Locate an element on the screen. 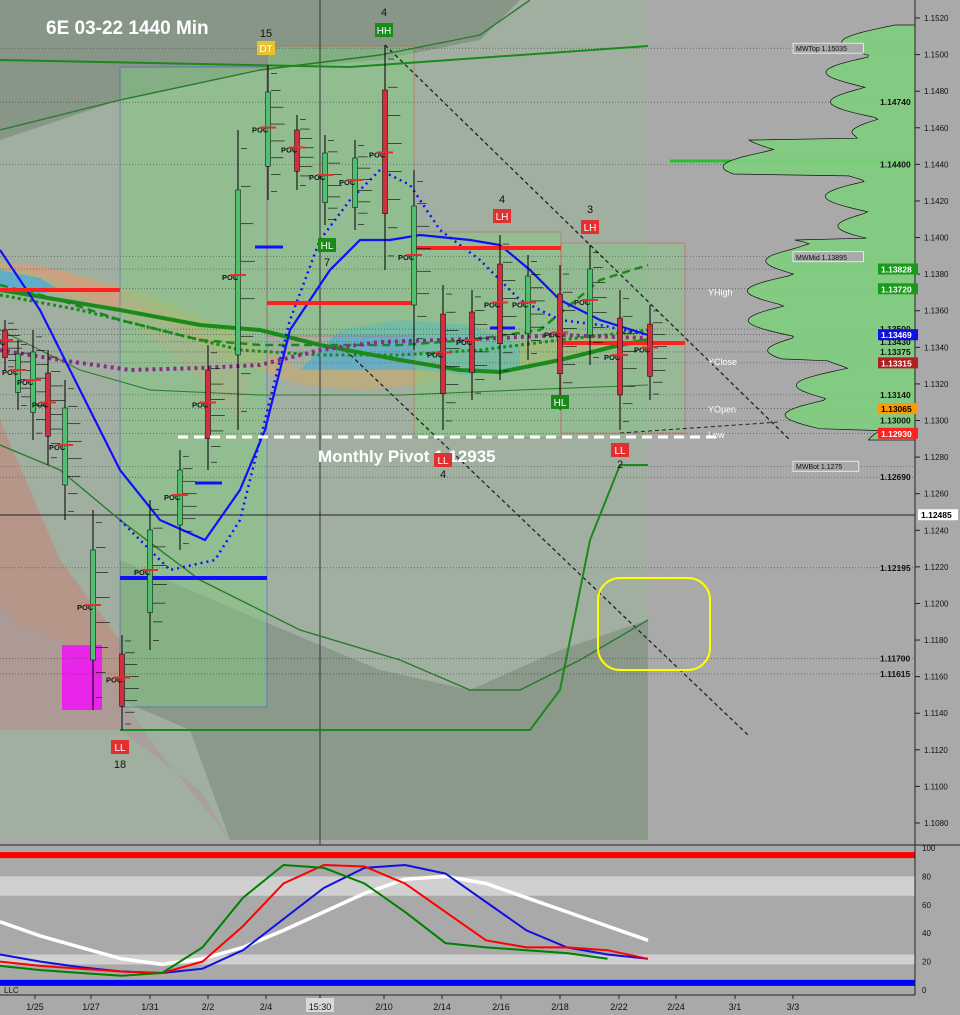 The width and height of the screenshot is (960, 1015). level-label: YHigh is located at coordinates (720, 292).